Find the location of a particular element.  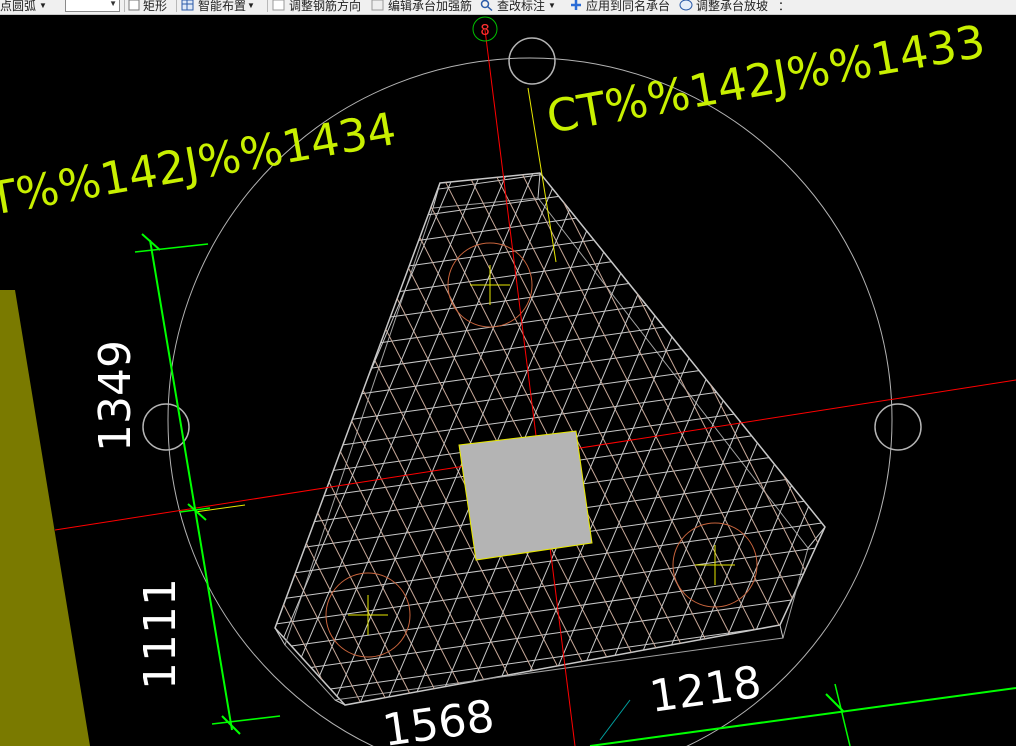

dimension-text-left-lower: 1111 is located at coordinates (160, 634).